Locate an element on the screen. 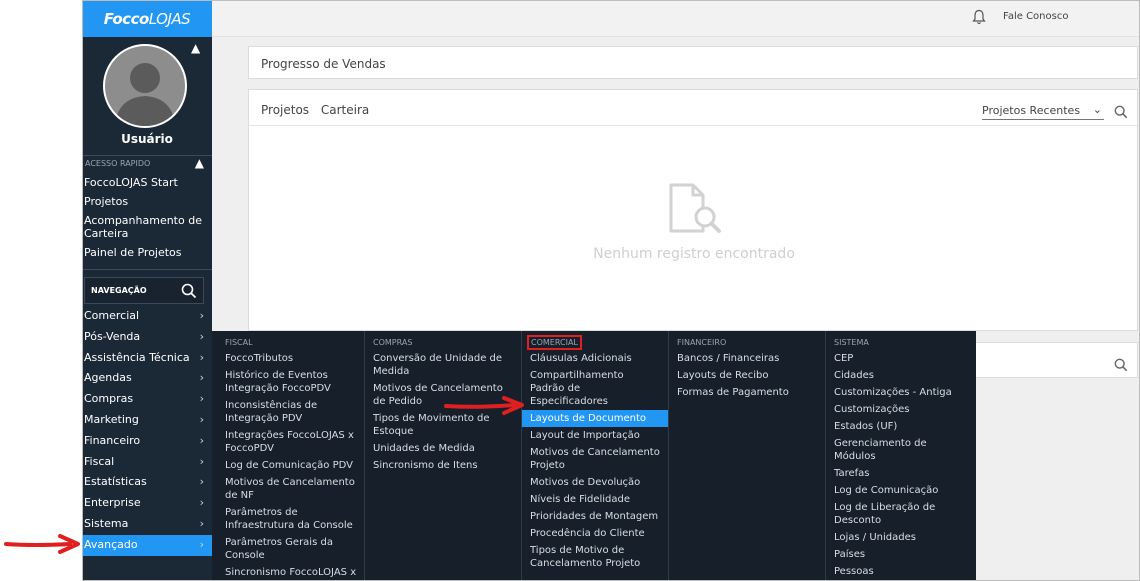 The height and width of the screenshot is (581, 1140). navigation-search: NAVEGAÇÃO is located at coordinates (144, 290).